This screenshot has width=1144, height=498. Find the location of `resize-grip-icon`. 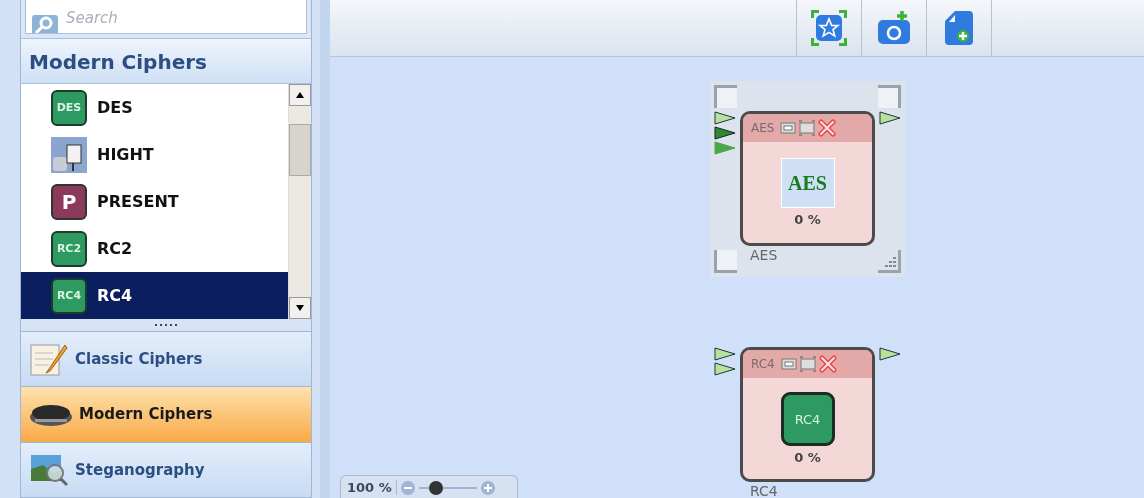

resize-grip-icon is located at coordinates (890, 262).